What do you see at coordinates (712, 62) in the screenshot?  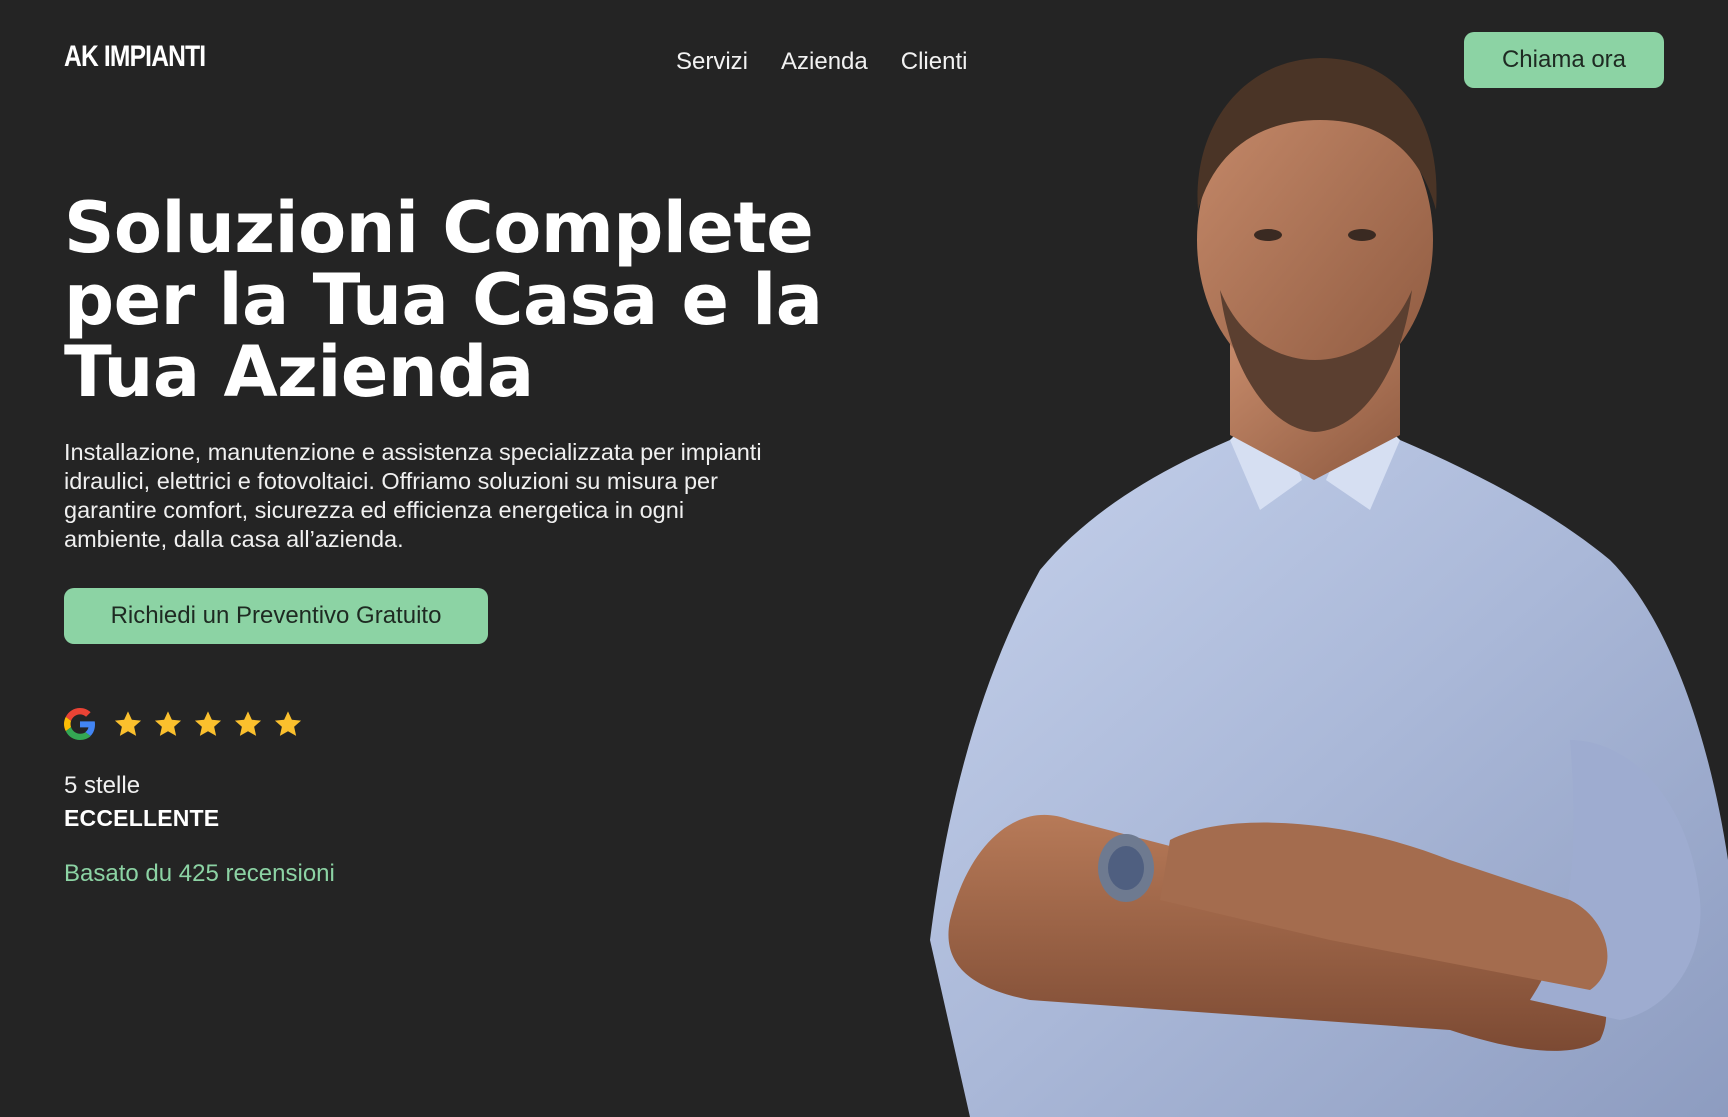 I see `nav-item-servizi: Servizi` at bounding box center [712, 62].